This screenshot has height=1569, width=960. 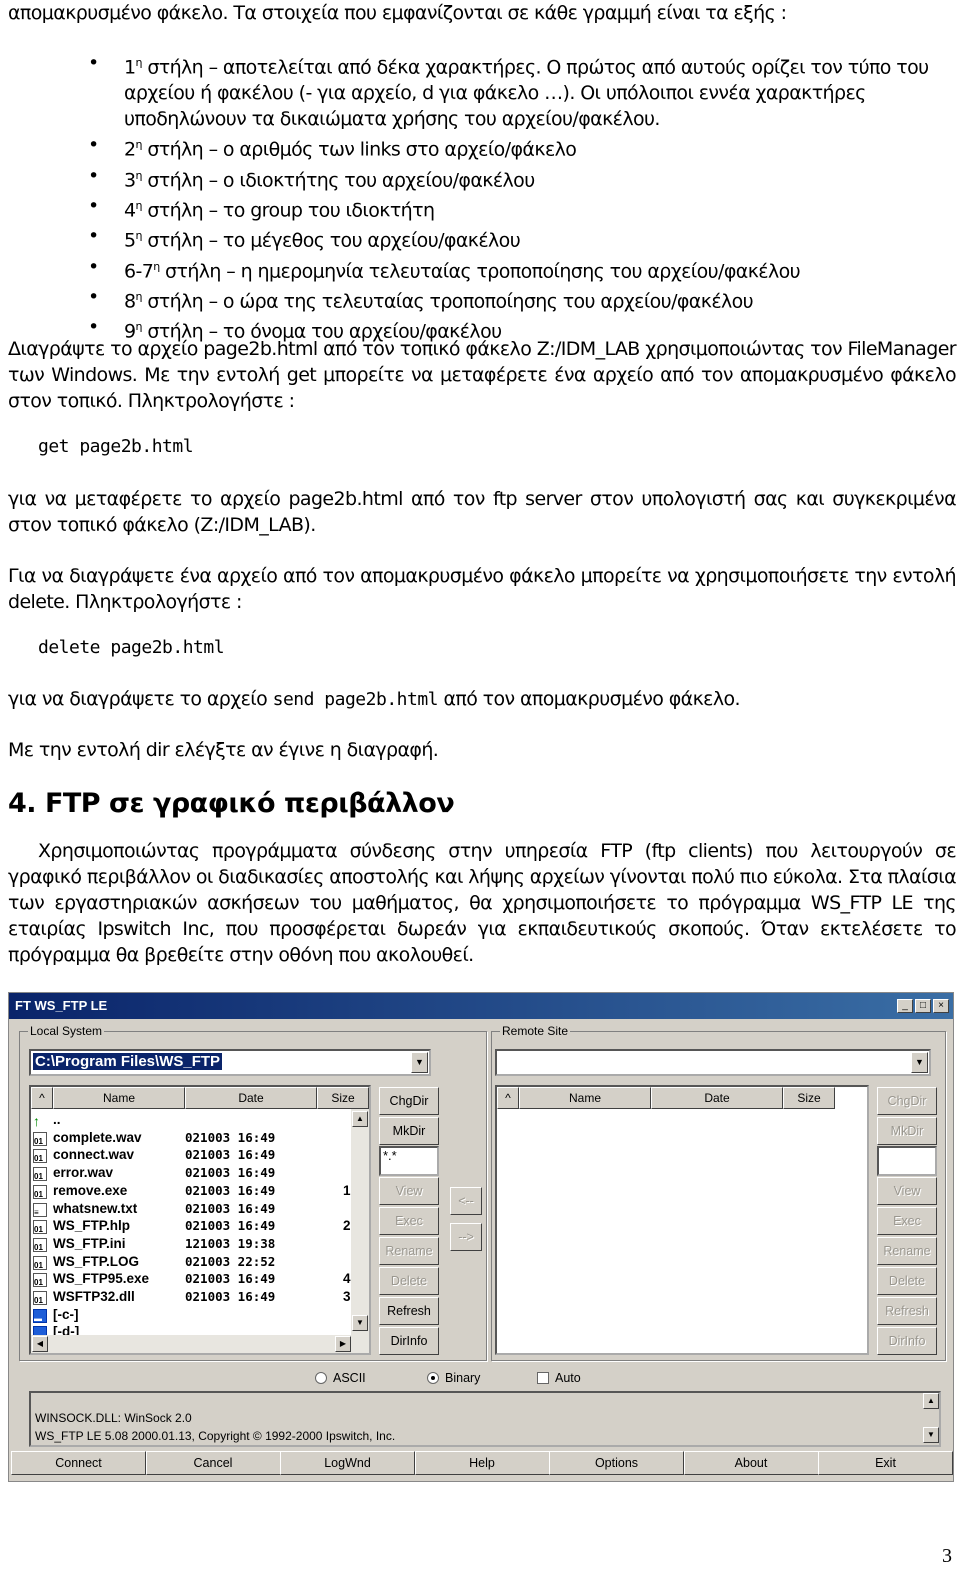 What do you see at coordinates (905, 1006) in the screenshot?
I see `minimize-icon: _` at bounding box center [905, 1006].